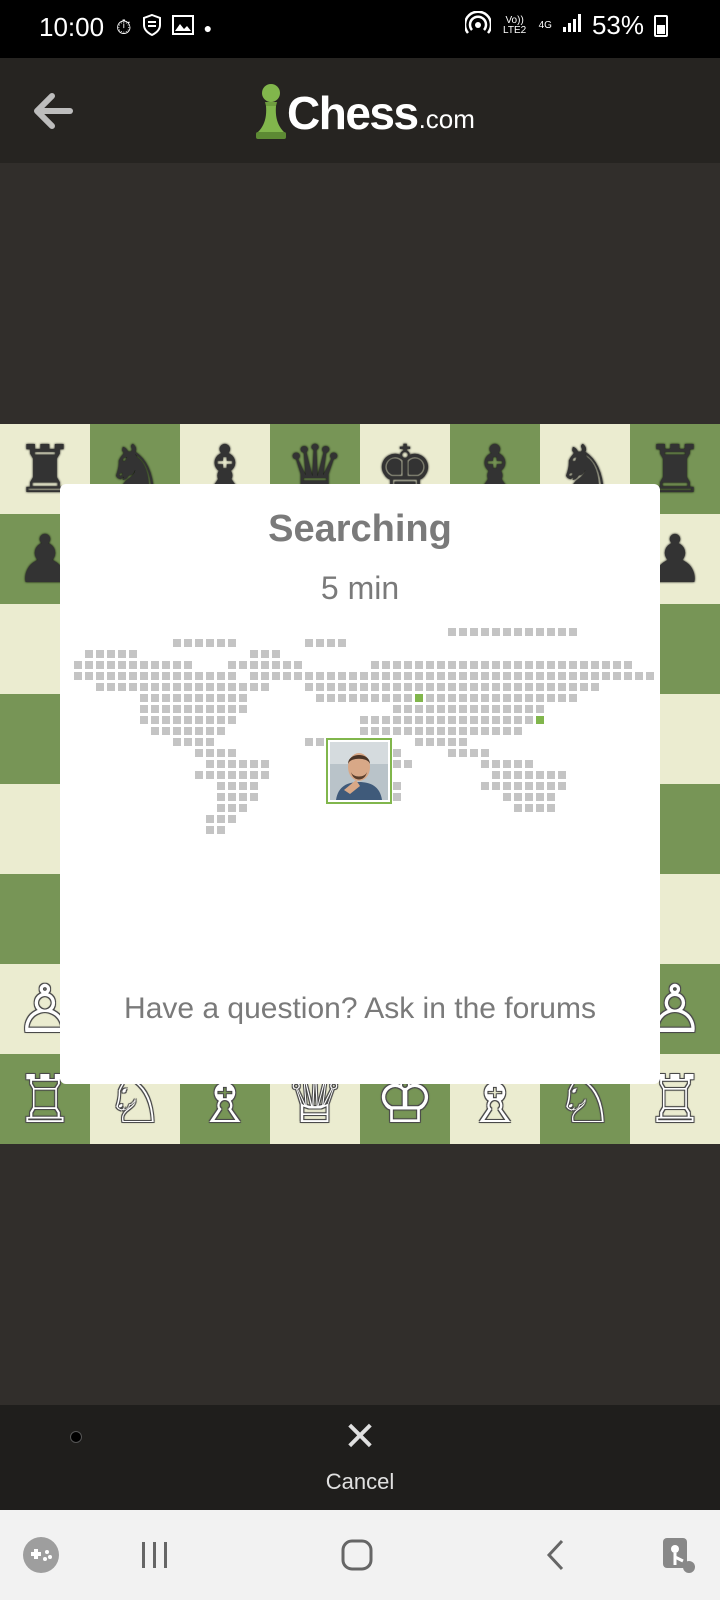 This screenshot has width=720, height=1600. I want to click on chevron-left-icon, so click(555, 1555).